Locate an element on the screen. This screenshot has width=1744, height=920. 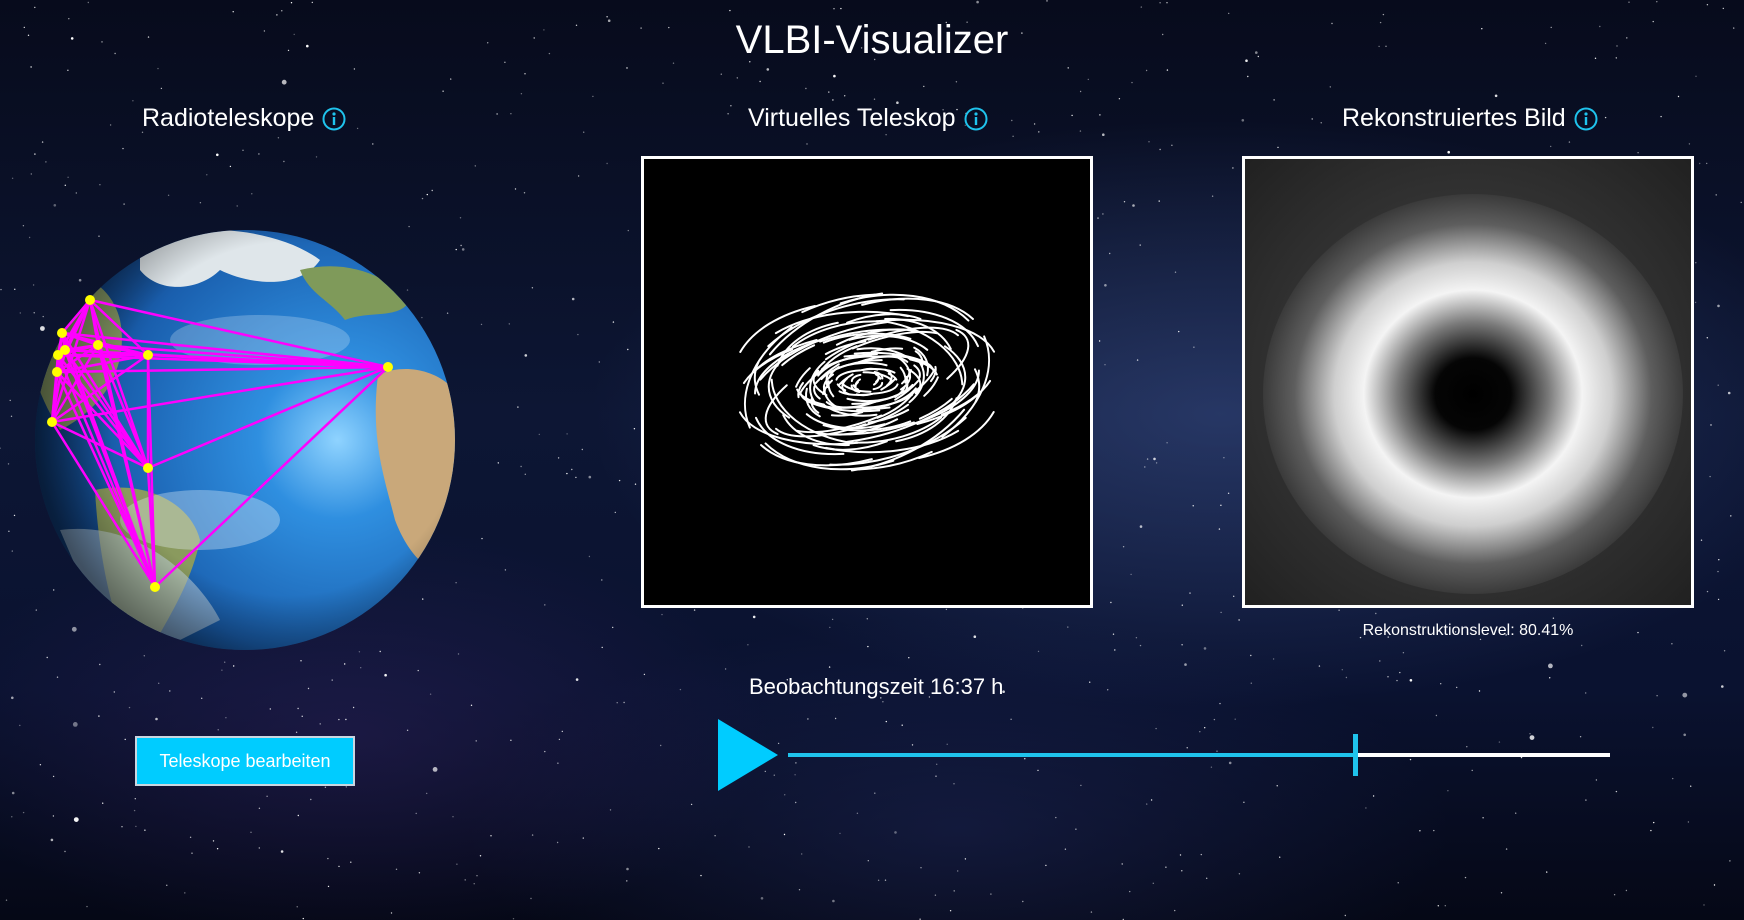
reconstructed-image is located at coordinates (1468, 382).